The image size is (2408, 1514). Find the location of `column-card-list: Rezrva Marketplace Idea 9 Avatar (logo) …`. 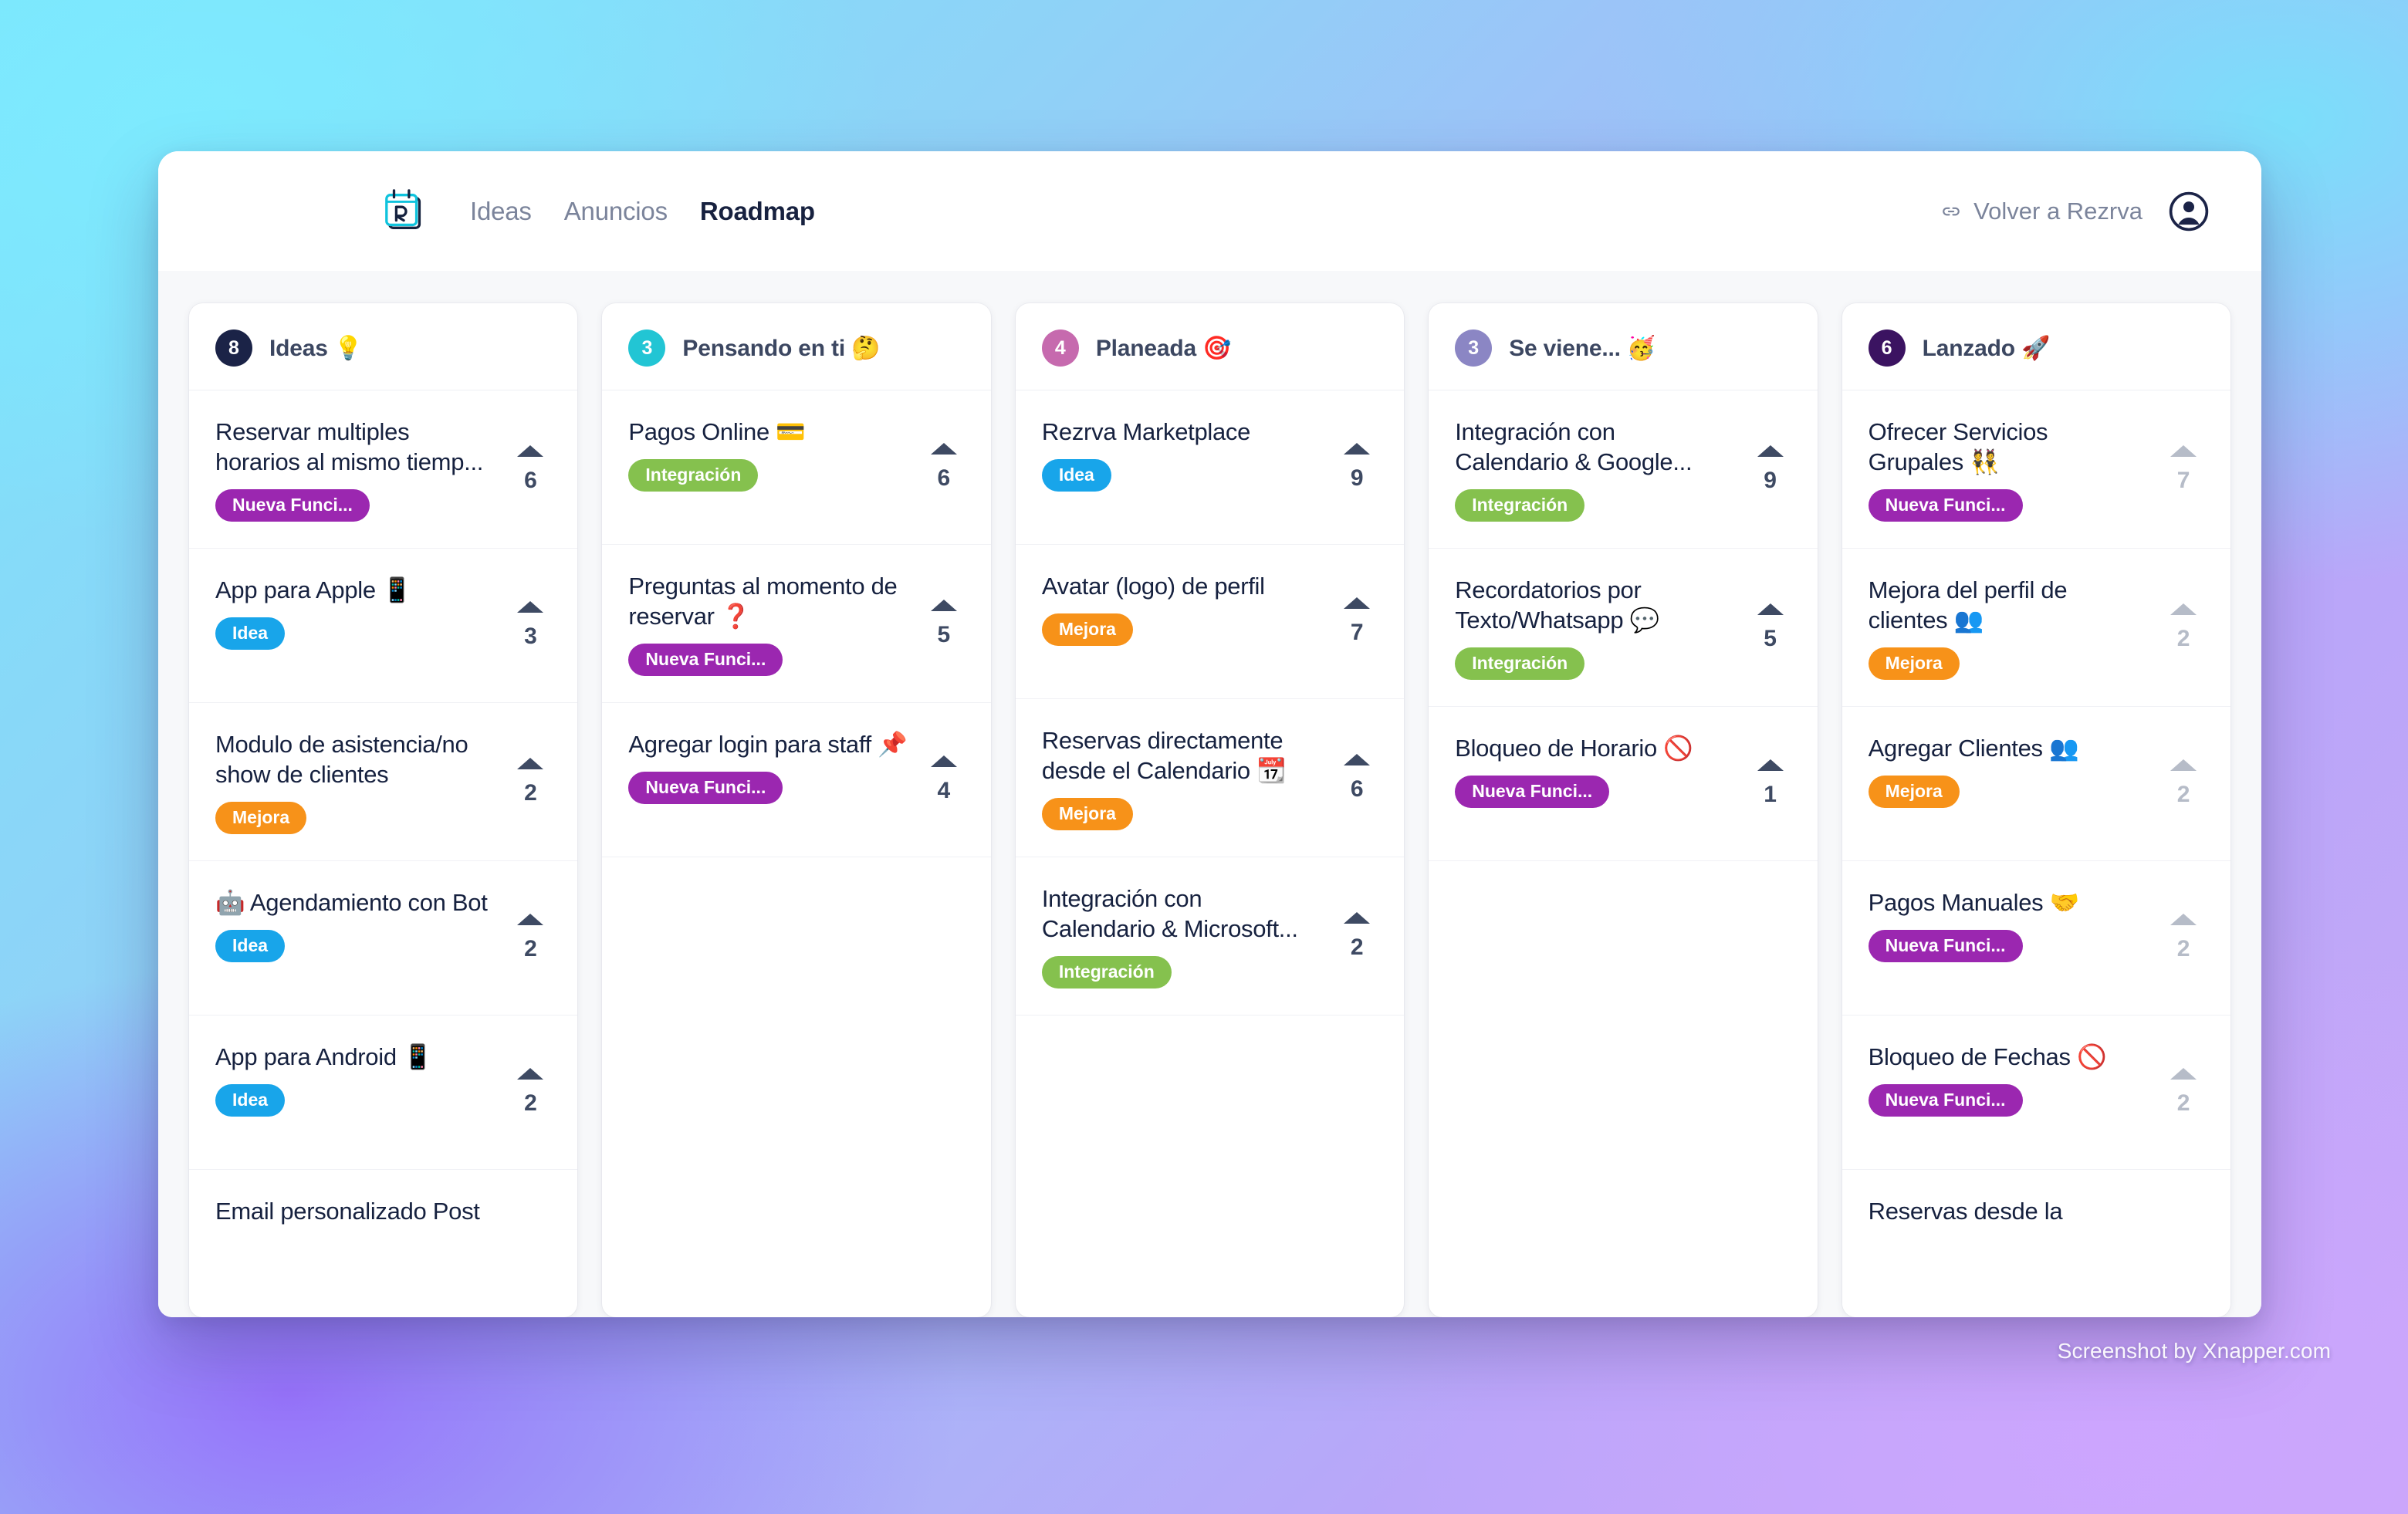

column-card-list: Rezrva Marketplace Idea 9 Avatar (logo) … is located at coordinates (1210, 853).